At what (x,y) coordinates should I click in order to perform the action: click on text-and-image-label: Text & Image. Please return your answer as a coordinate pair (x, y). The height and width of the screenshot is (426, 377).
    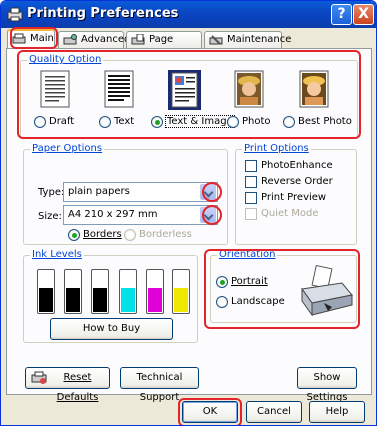
    Looking at the image, I should click on (200, 121).